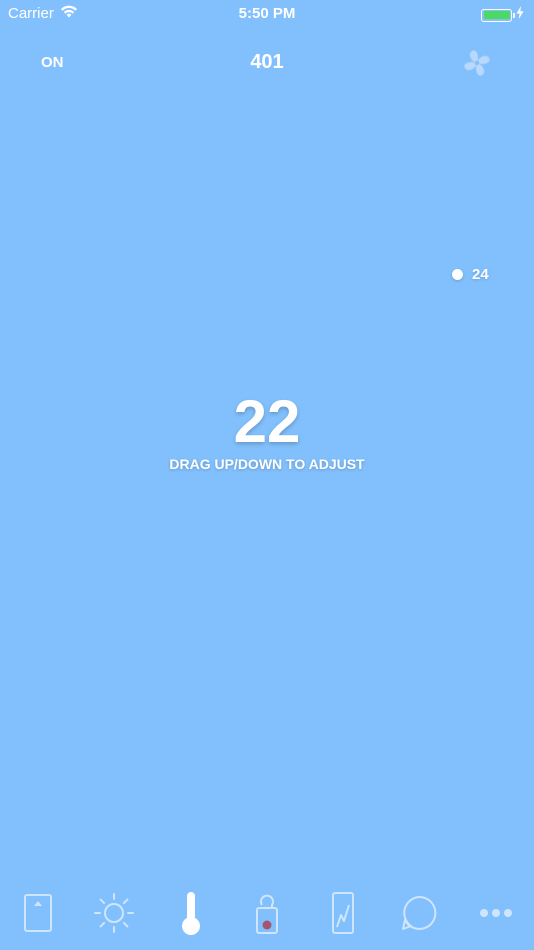  What do you see at coordinates (457, 274) in the screenshot?
I see `setpoint-dot` at bounding box center [457, 274].